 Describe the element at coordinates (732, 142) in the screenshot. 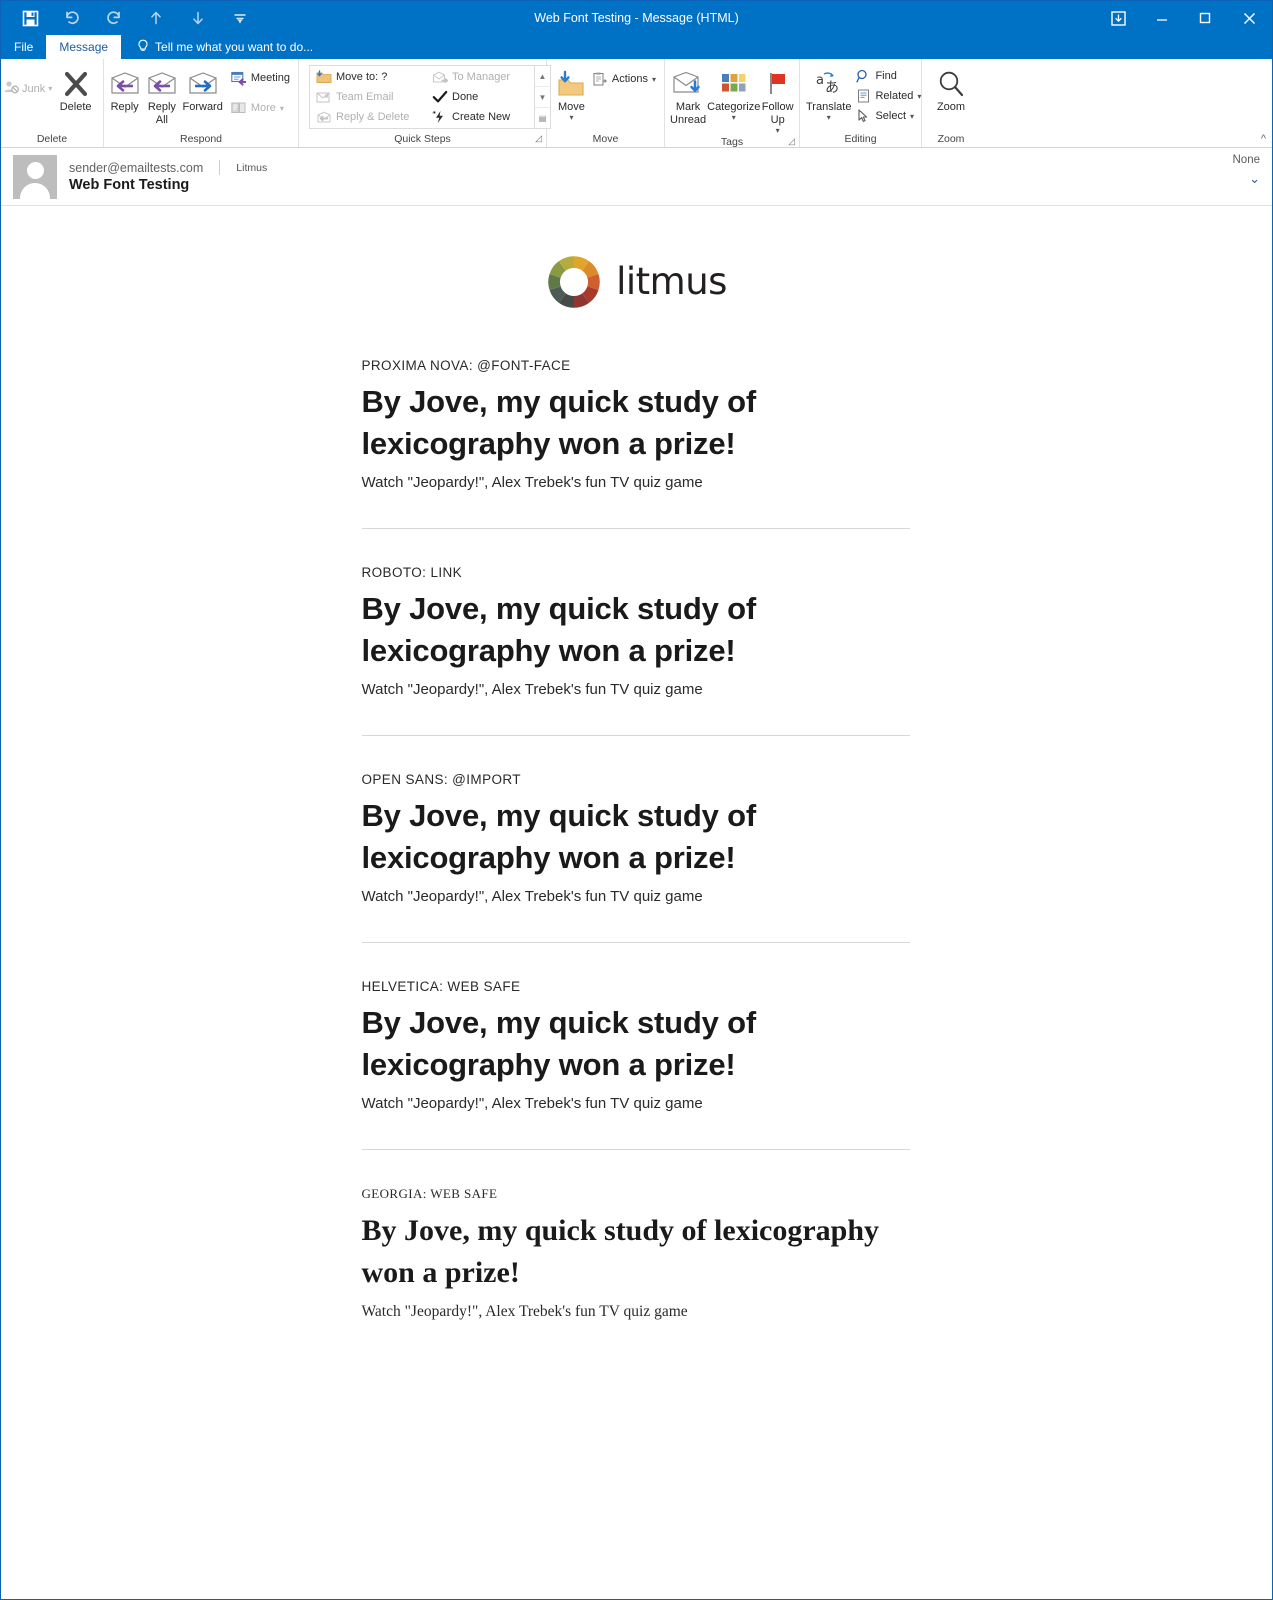

I see `tags-label-text: Tags` at that location.